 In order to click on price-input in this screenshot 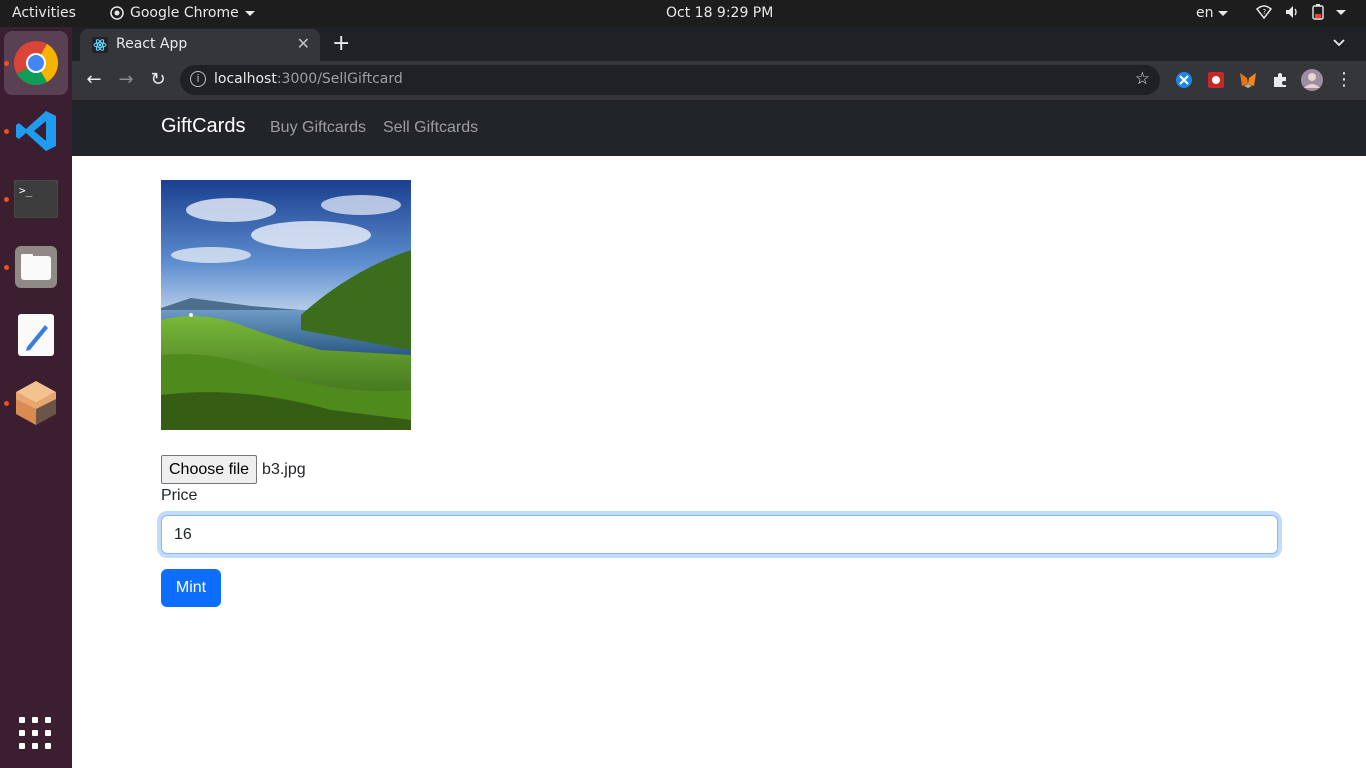, I will do `click(719, 534)`.